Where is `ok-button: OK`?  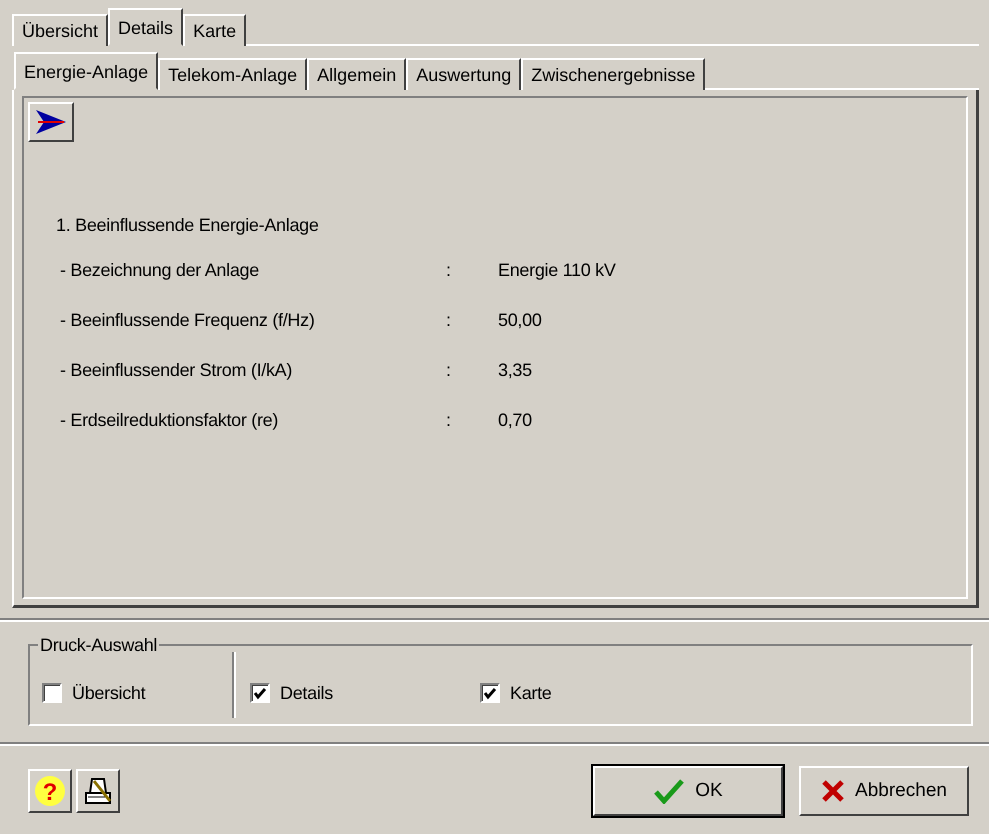 ok-button: OK is located at coordinates (688, 791).